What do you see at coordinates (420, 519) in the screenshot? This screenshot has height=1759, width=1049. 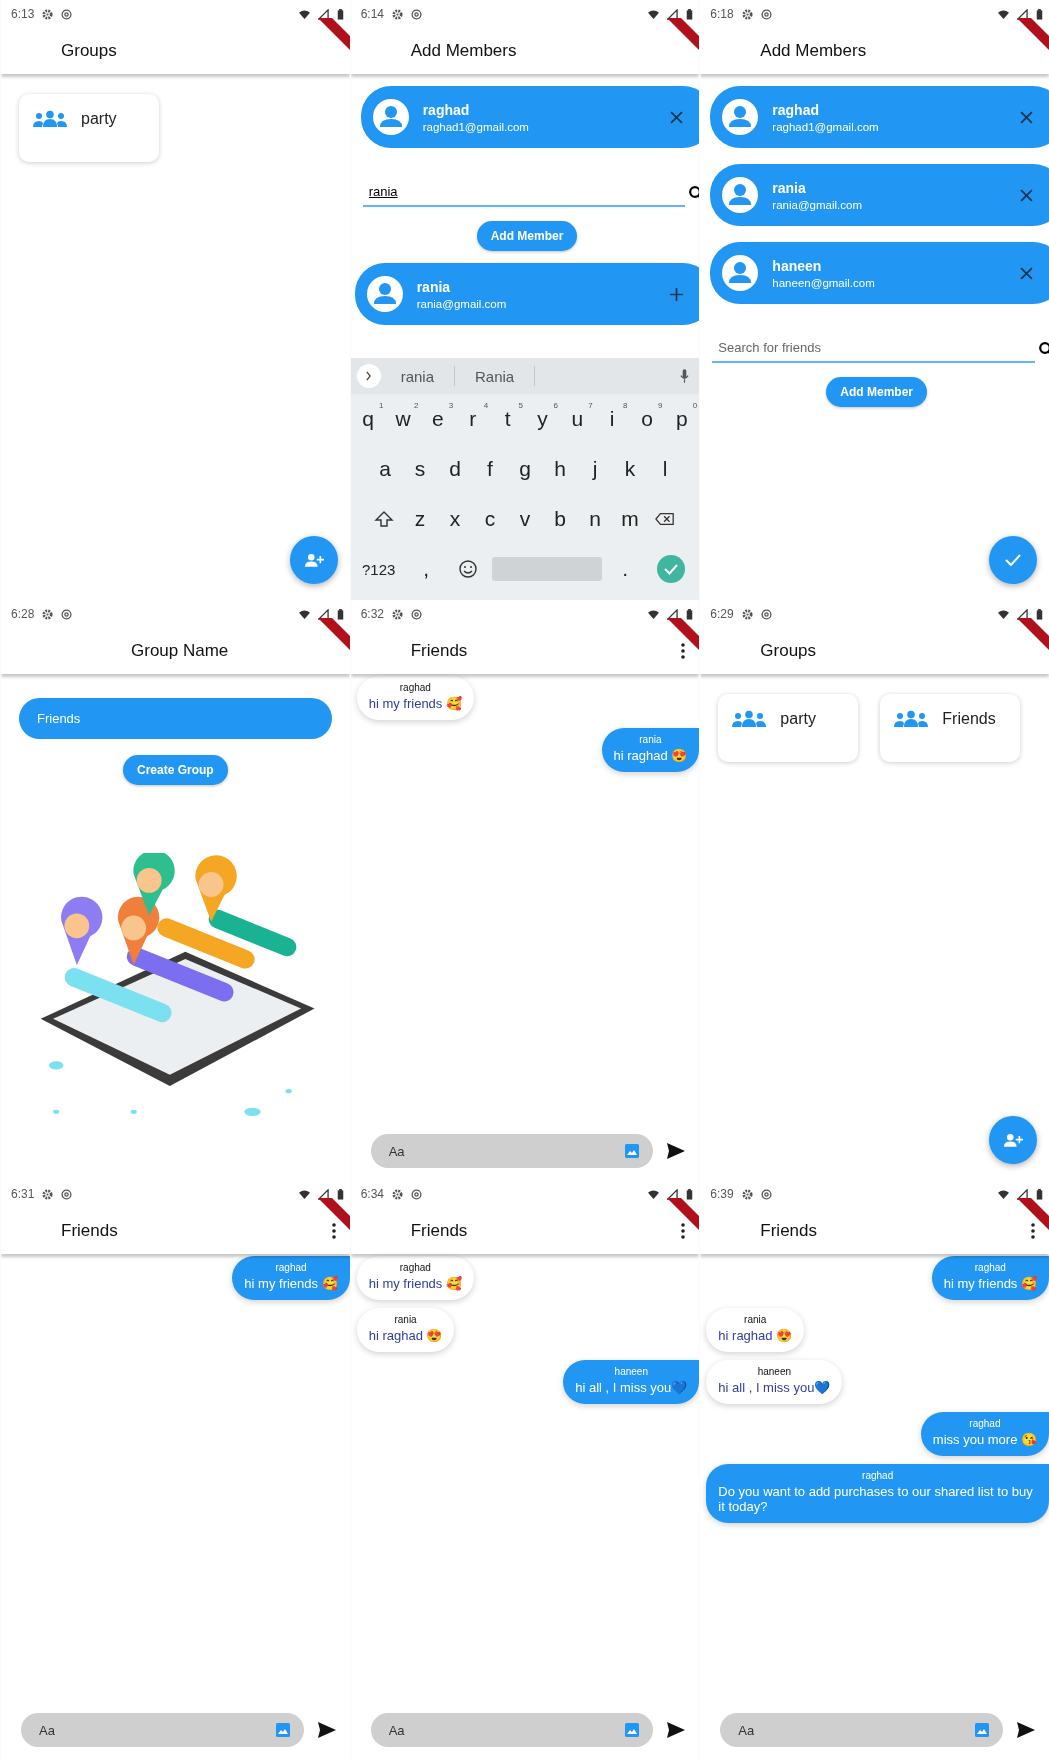 I see `keyboard-key: z` at bounding box center [420, 519].